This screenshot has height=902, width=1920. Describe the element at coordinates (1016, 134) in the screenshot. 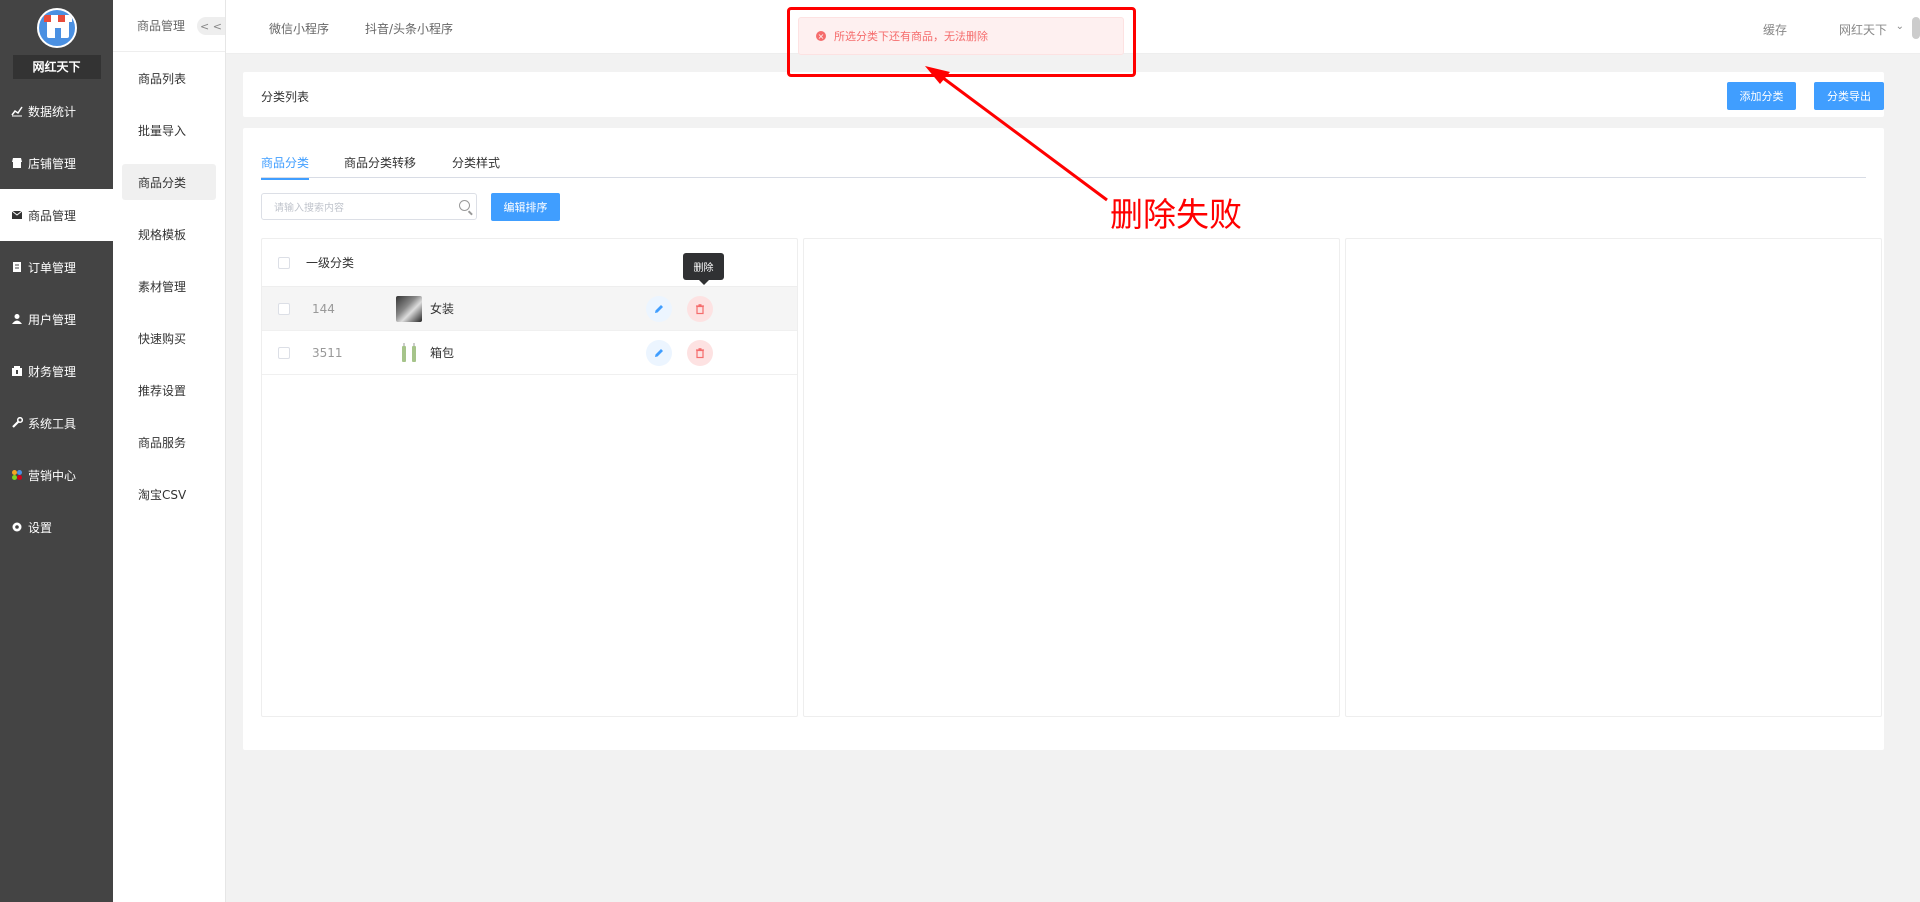

I see `annotation-arrow-icon` at that location.